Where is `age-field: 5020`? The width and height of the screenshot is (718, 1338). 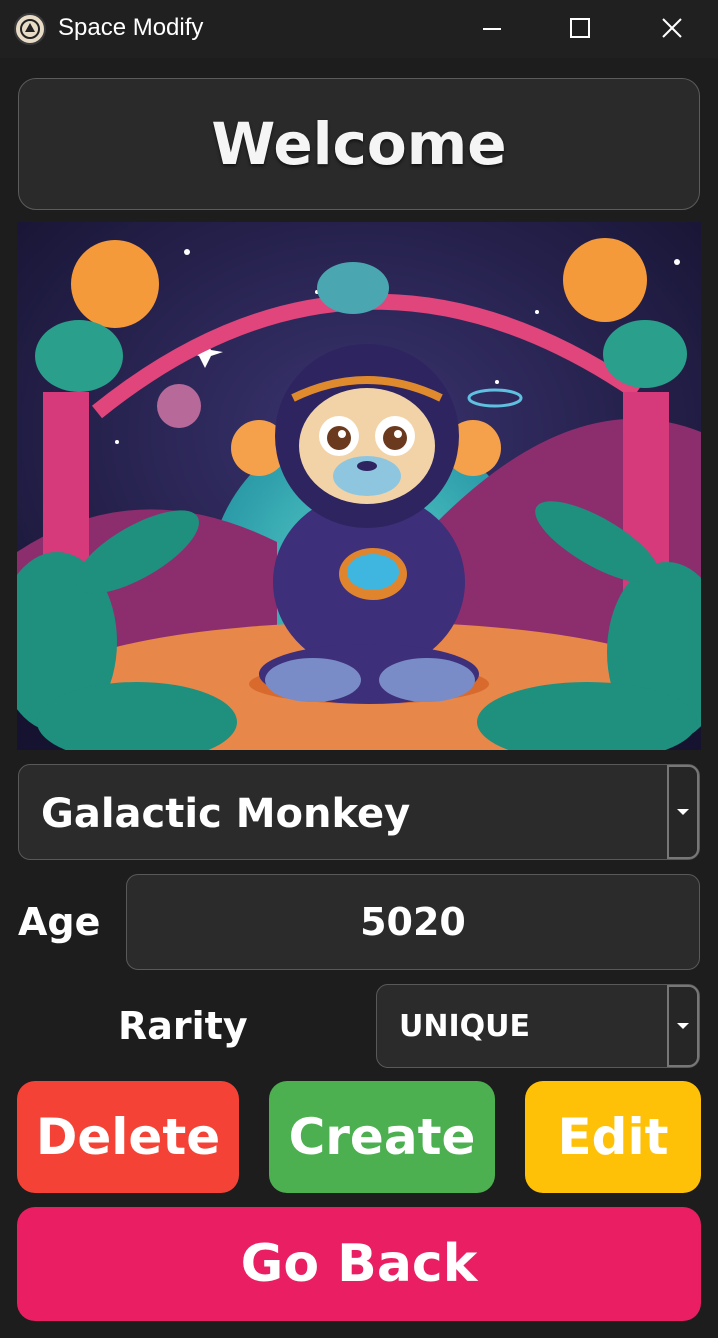
age-field: 5020 is located at coordinates (413, 922).